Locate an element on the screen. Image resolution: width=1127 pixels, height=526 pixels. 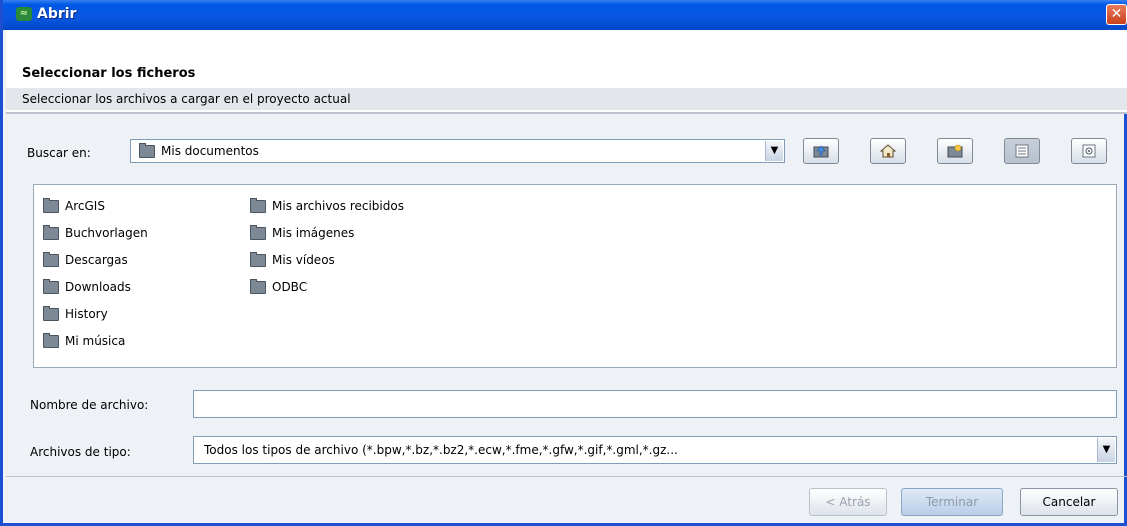
list-item: ArcGIS is located at coordinates (95, 208).